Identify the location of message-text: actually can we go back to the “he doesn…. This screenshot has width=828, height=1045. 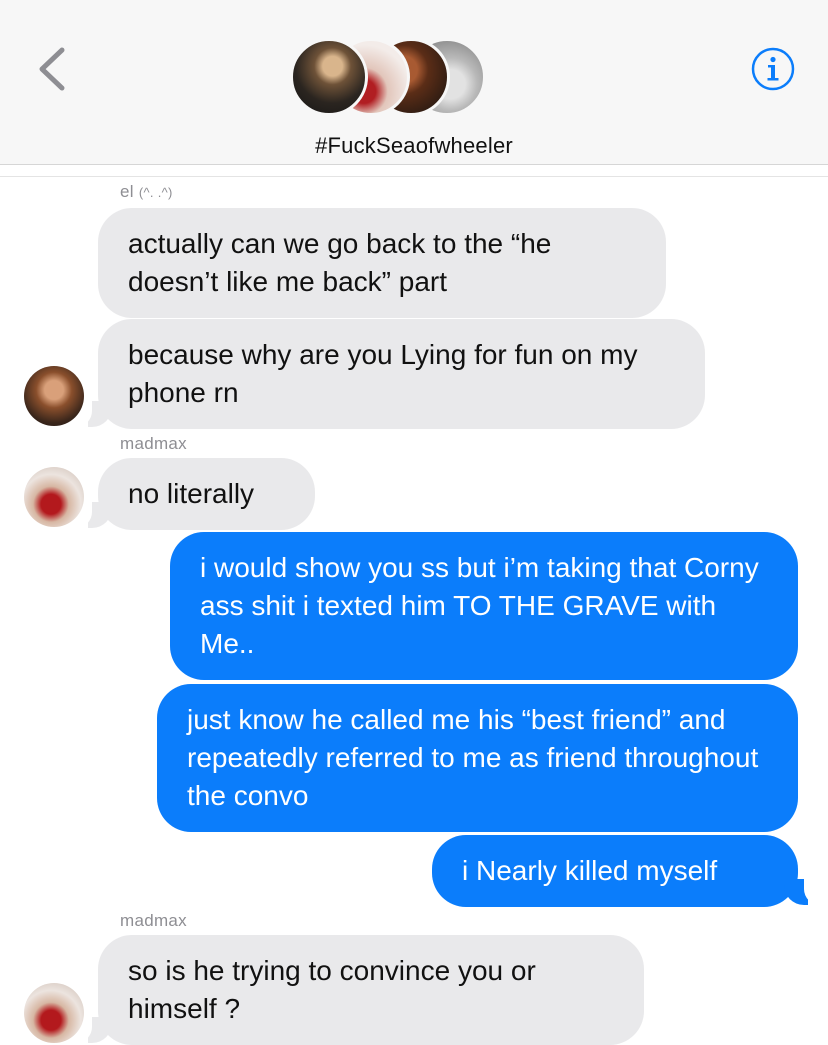
(340, 262).